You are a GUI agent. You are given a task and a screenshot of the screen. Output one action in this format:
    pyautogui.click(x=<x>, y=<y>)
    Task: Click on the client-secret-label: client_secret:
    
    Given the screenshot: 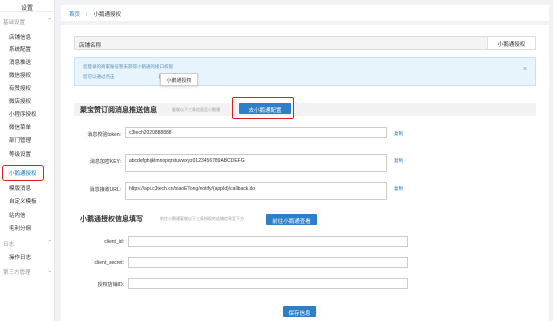 What is the action you would take?
    pyautogui.click(x=109, y=263)
    